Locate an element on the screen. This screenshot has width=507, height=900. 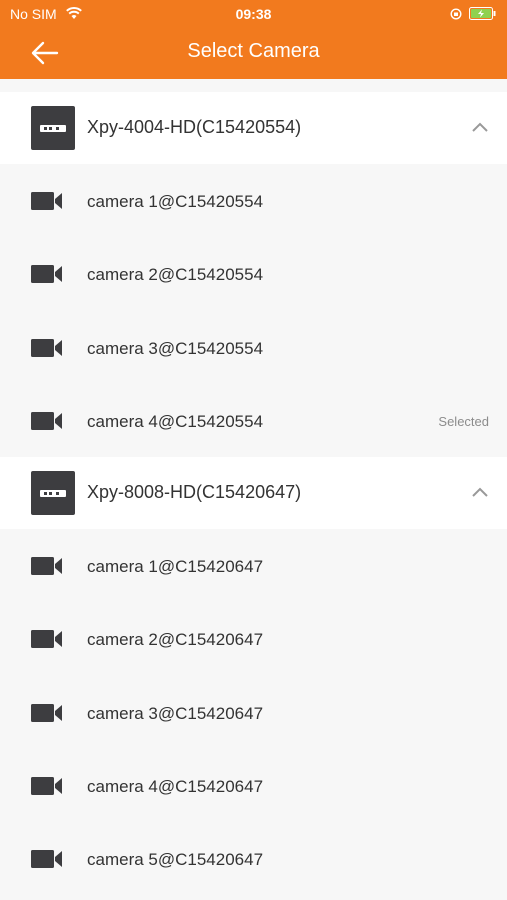
camera-row: camera 3@C15420554 is located at coordinates (253, 347).